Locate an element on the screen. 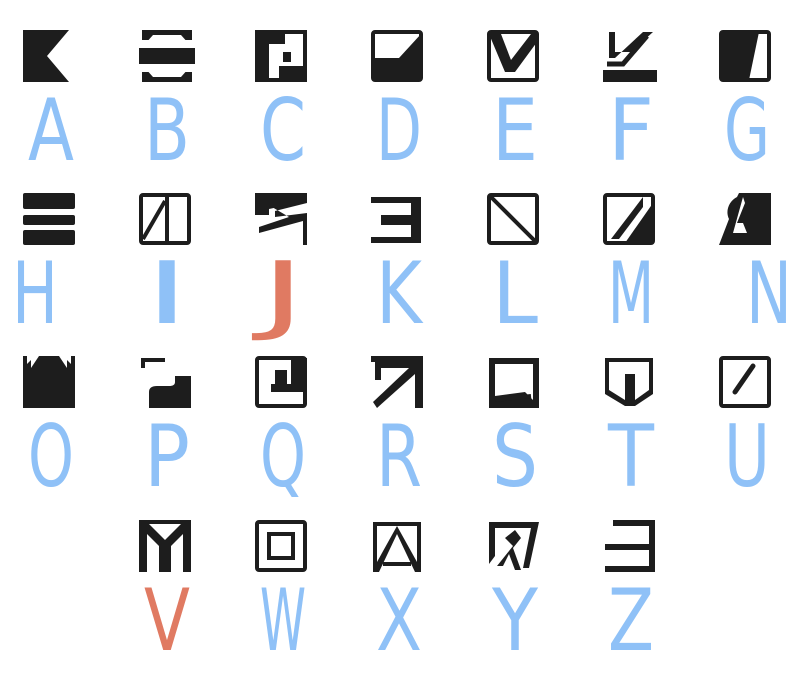  letter-label-h: H is located at coordinates (51, 294).